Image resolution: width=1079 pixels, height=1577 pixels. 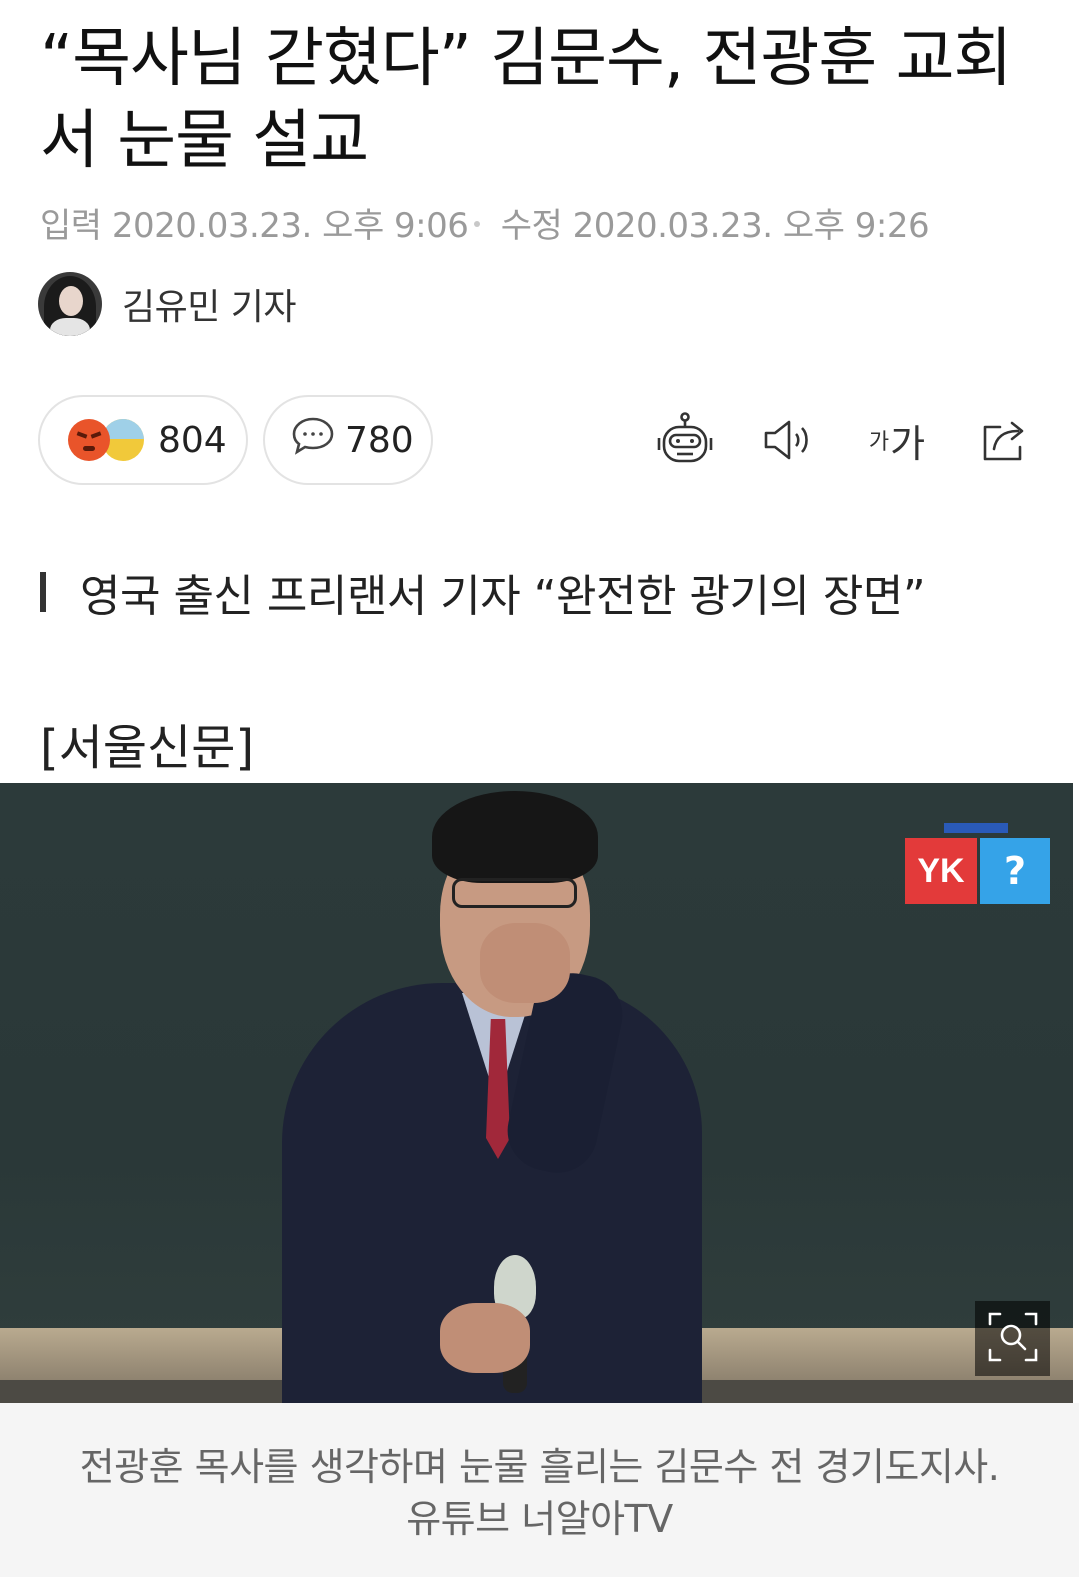 What do you see at coordinates (485, 1338) in the screenshot?
I see `person-hand-low` at bounding box center [485, 1338].